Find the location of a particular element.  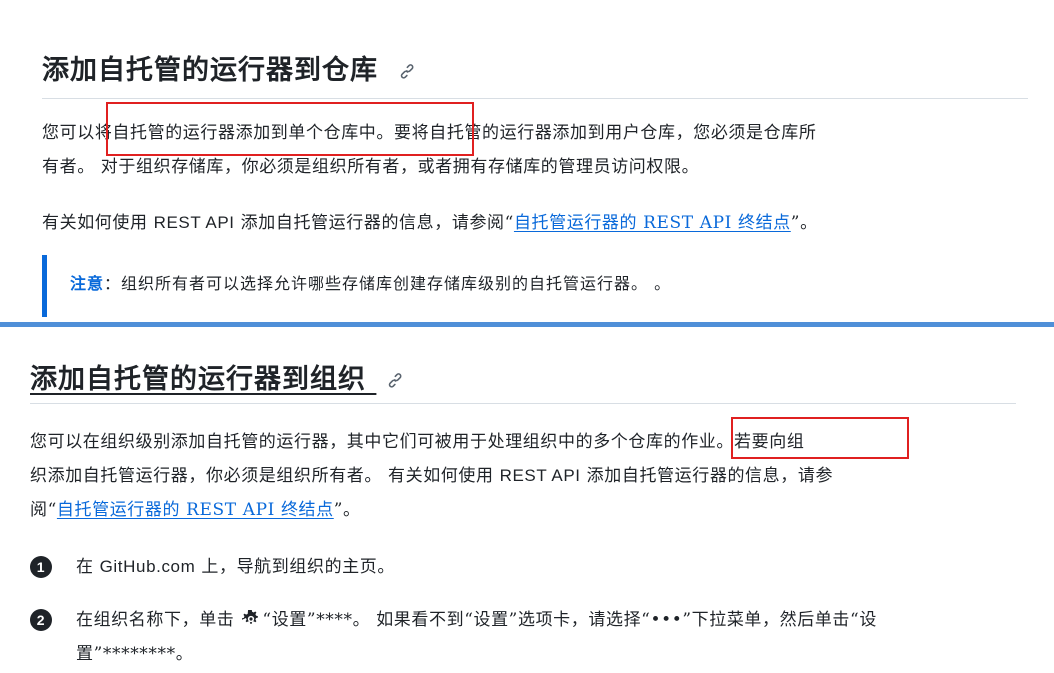

note-bar is located at coordinates (44, 286).